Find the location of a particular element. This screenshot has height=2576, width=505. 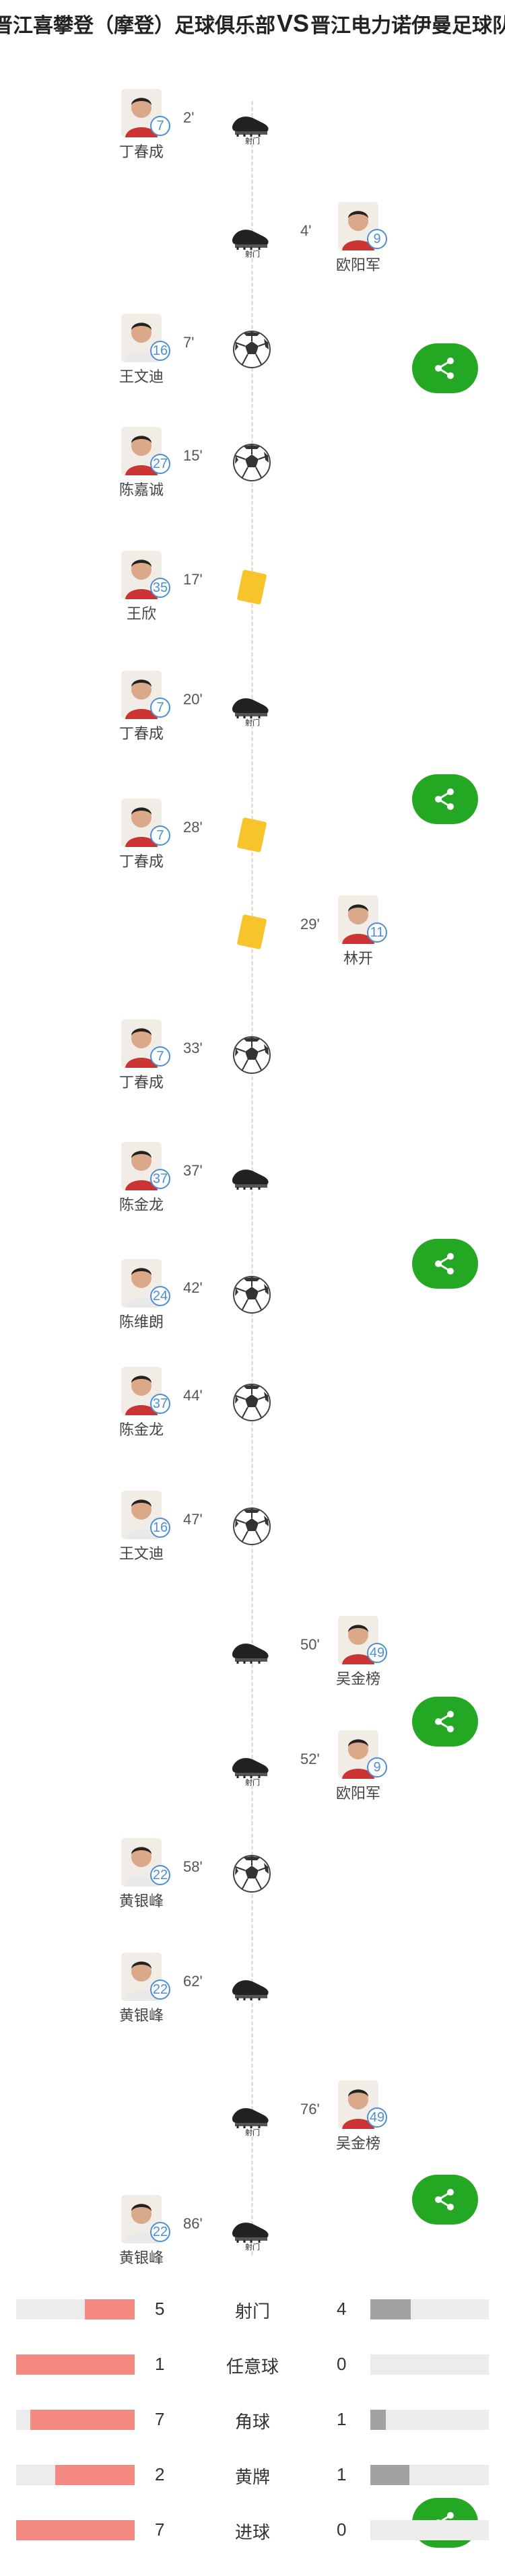

event-minute: 33' is located at coordinates (193, 1048).